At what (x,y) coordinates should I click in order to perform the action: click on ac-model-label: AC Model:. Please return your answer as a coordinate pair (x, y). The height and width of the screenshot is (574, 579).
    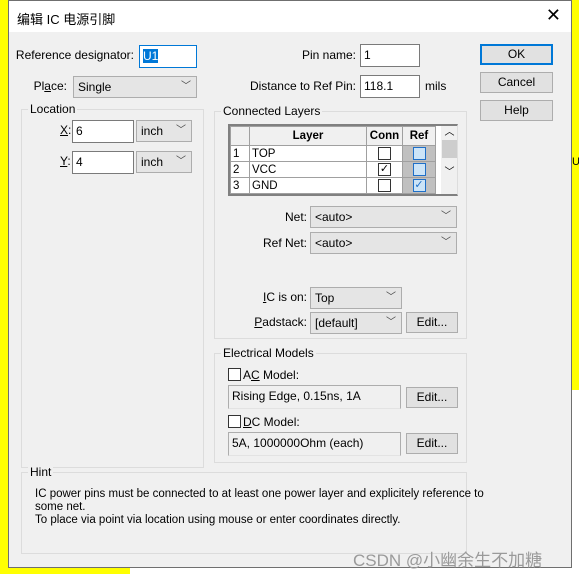
    Looking at the image, I should click on (271, 375).